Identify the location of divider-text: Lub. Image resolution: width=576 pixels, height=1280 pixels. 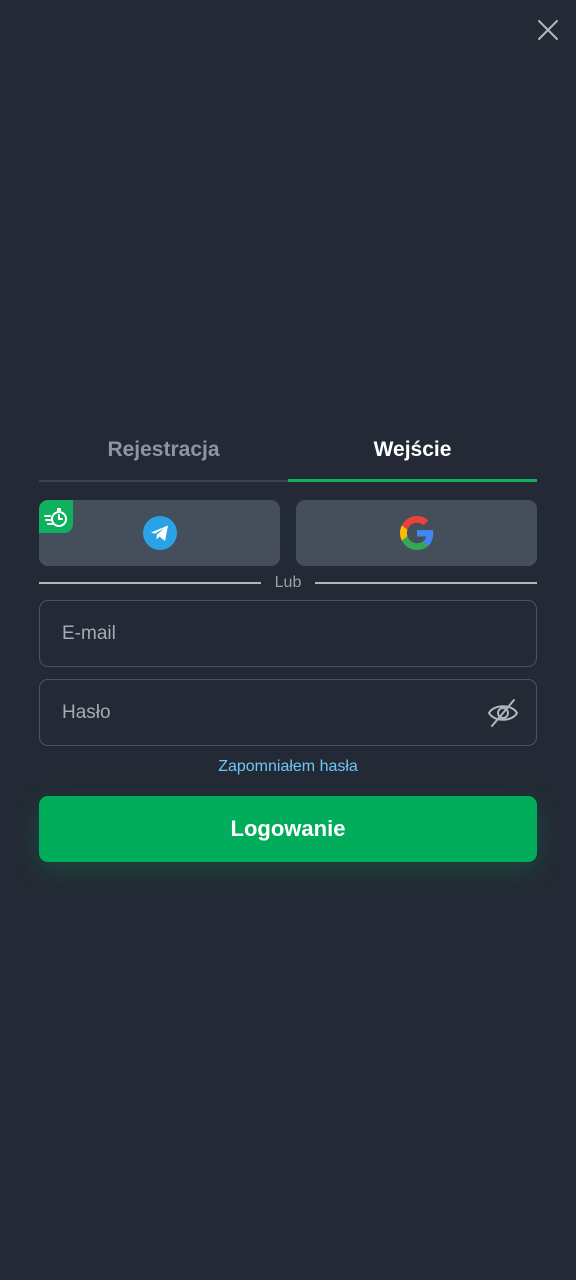
(288, 582).